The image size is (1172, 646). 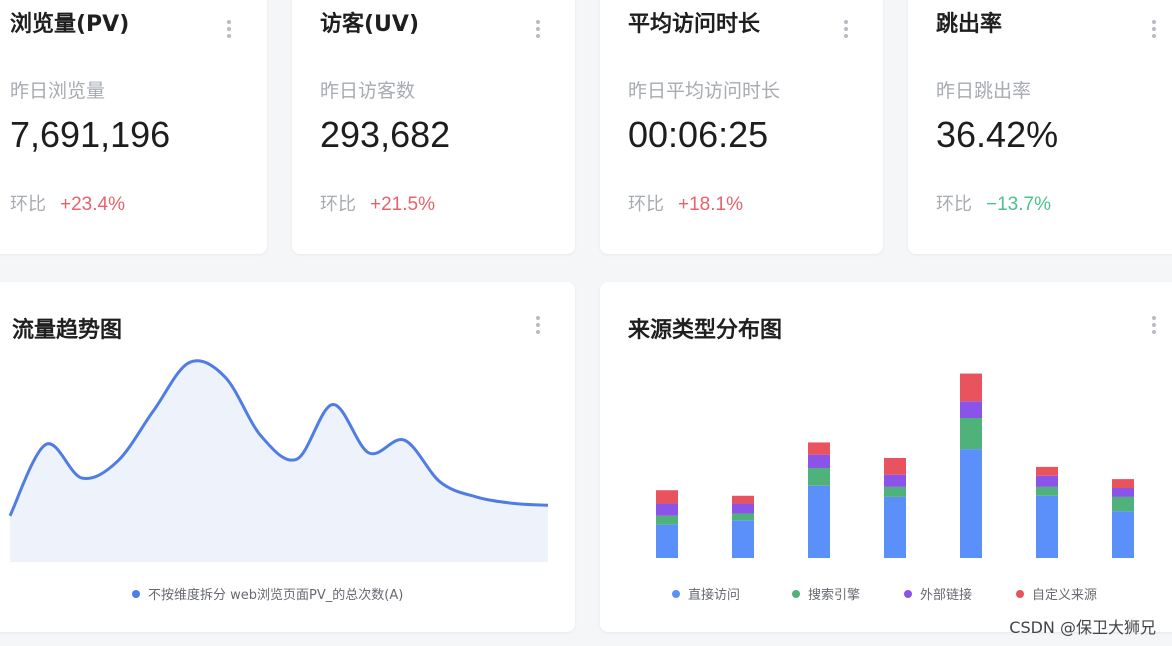 I want to click on kpi-change: −13.7%, so click(x=1018, y=204).